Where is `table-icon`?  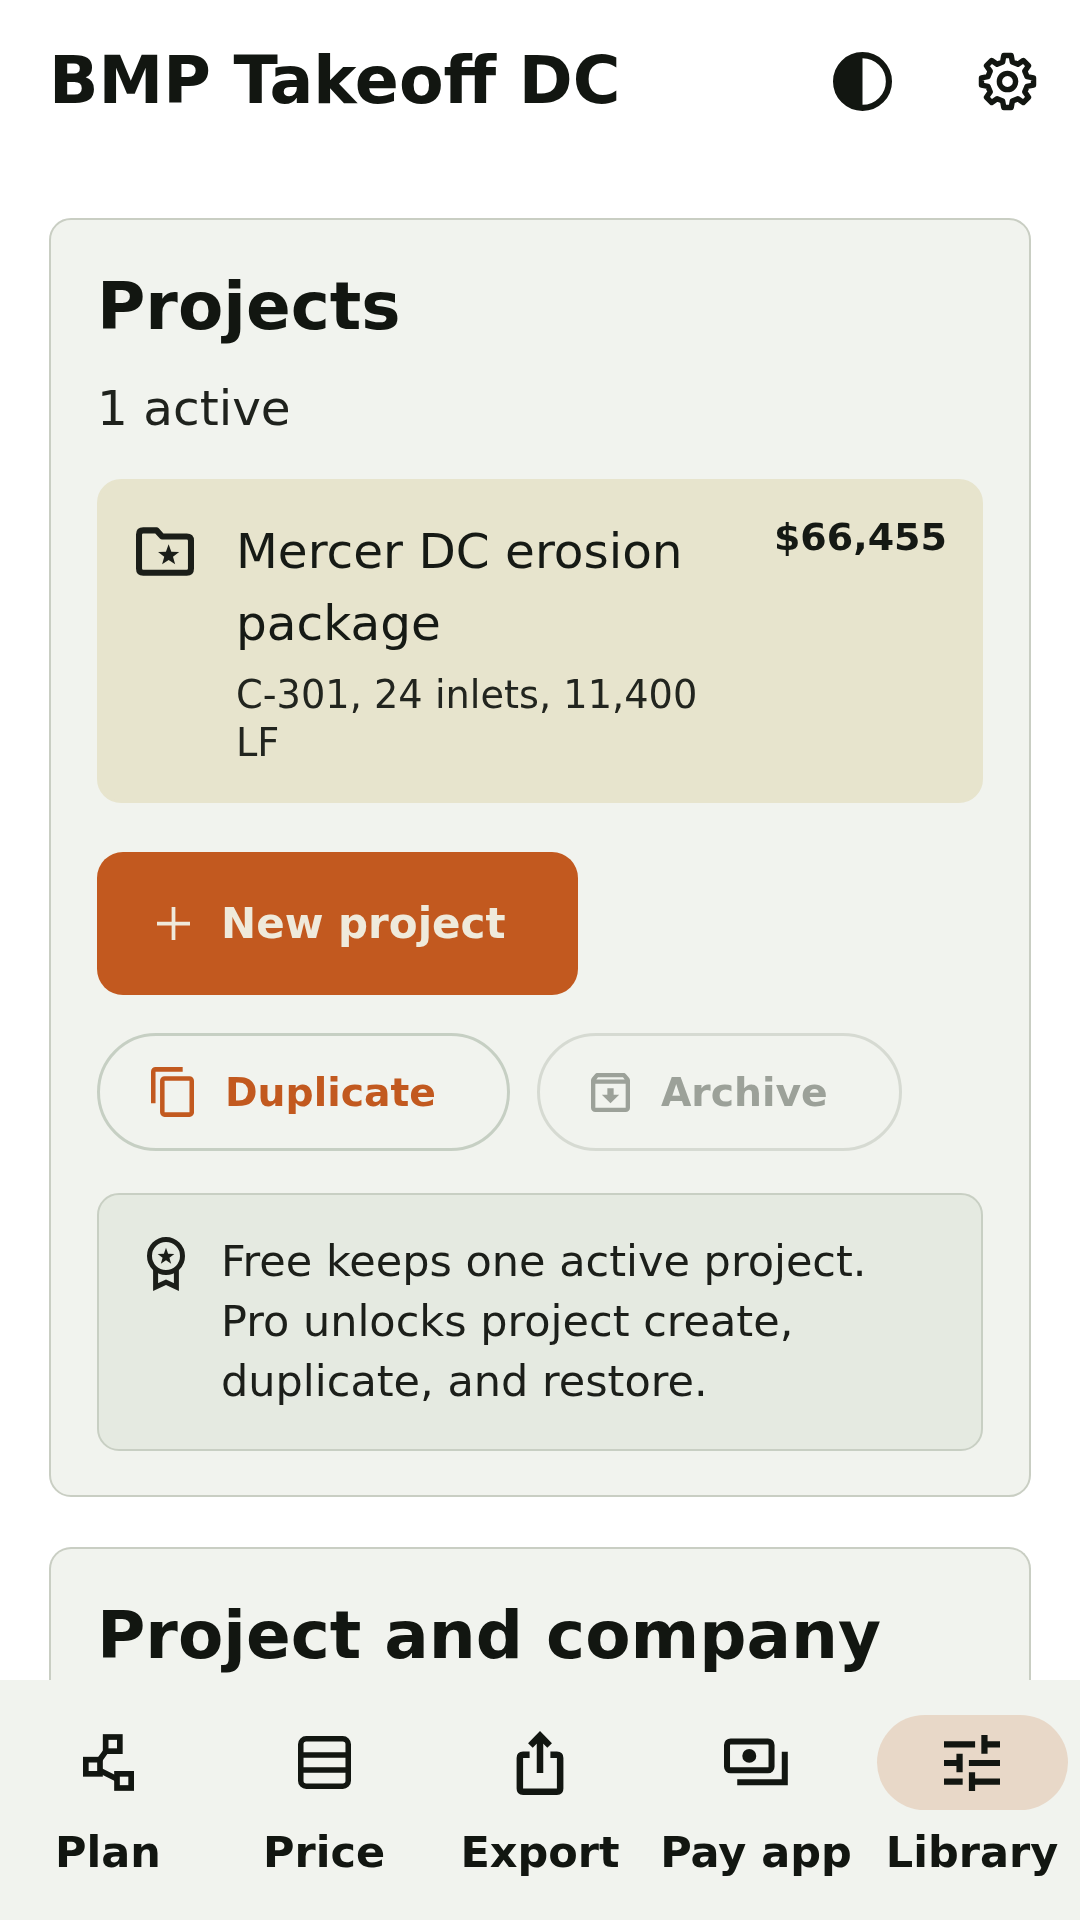
table-icon is located at coordinates (324, 1762).